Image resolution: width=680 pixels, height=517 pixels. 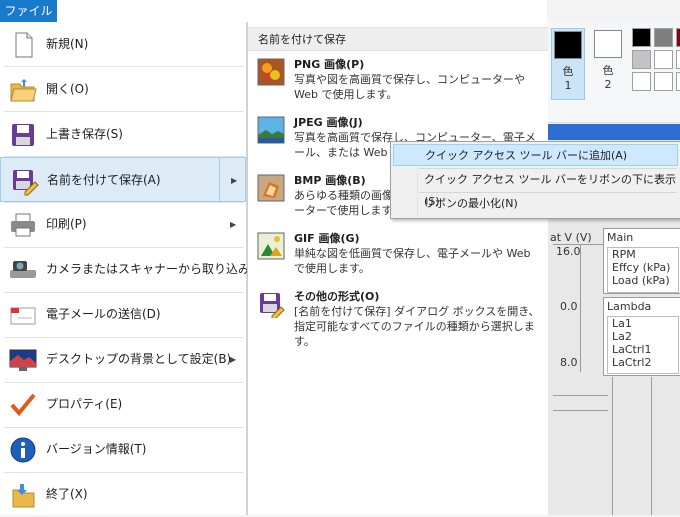 I want to click on submenu-item-title: BMP 画像(B), so click(x=330, y=180).